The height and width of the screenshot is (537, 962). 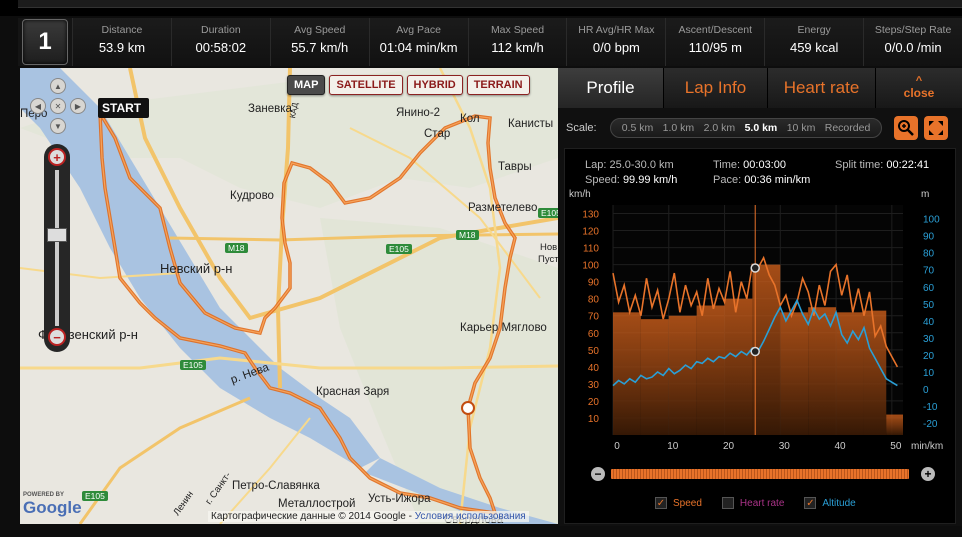 I want to click on stat-value: 01:04 min/km, so click(x=418, y=47).